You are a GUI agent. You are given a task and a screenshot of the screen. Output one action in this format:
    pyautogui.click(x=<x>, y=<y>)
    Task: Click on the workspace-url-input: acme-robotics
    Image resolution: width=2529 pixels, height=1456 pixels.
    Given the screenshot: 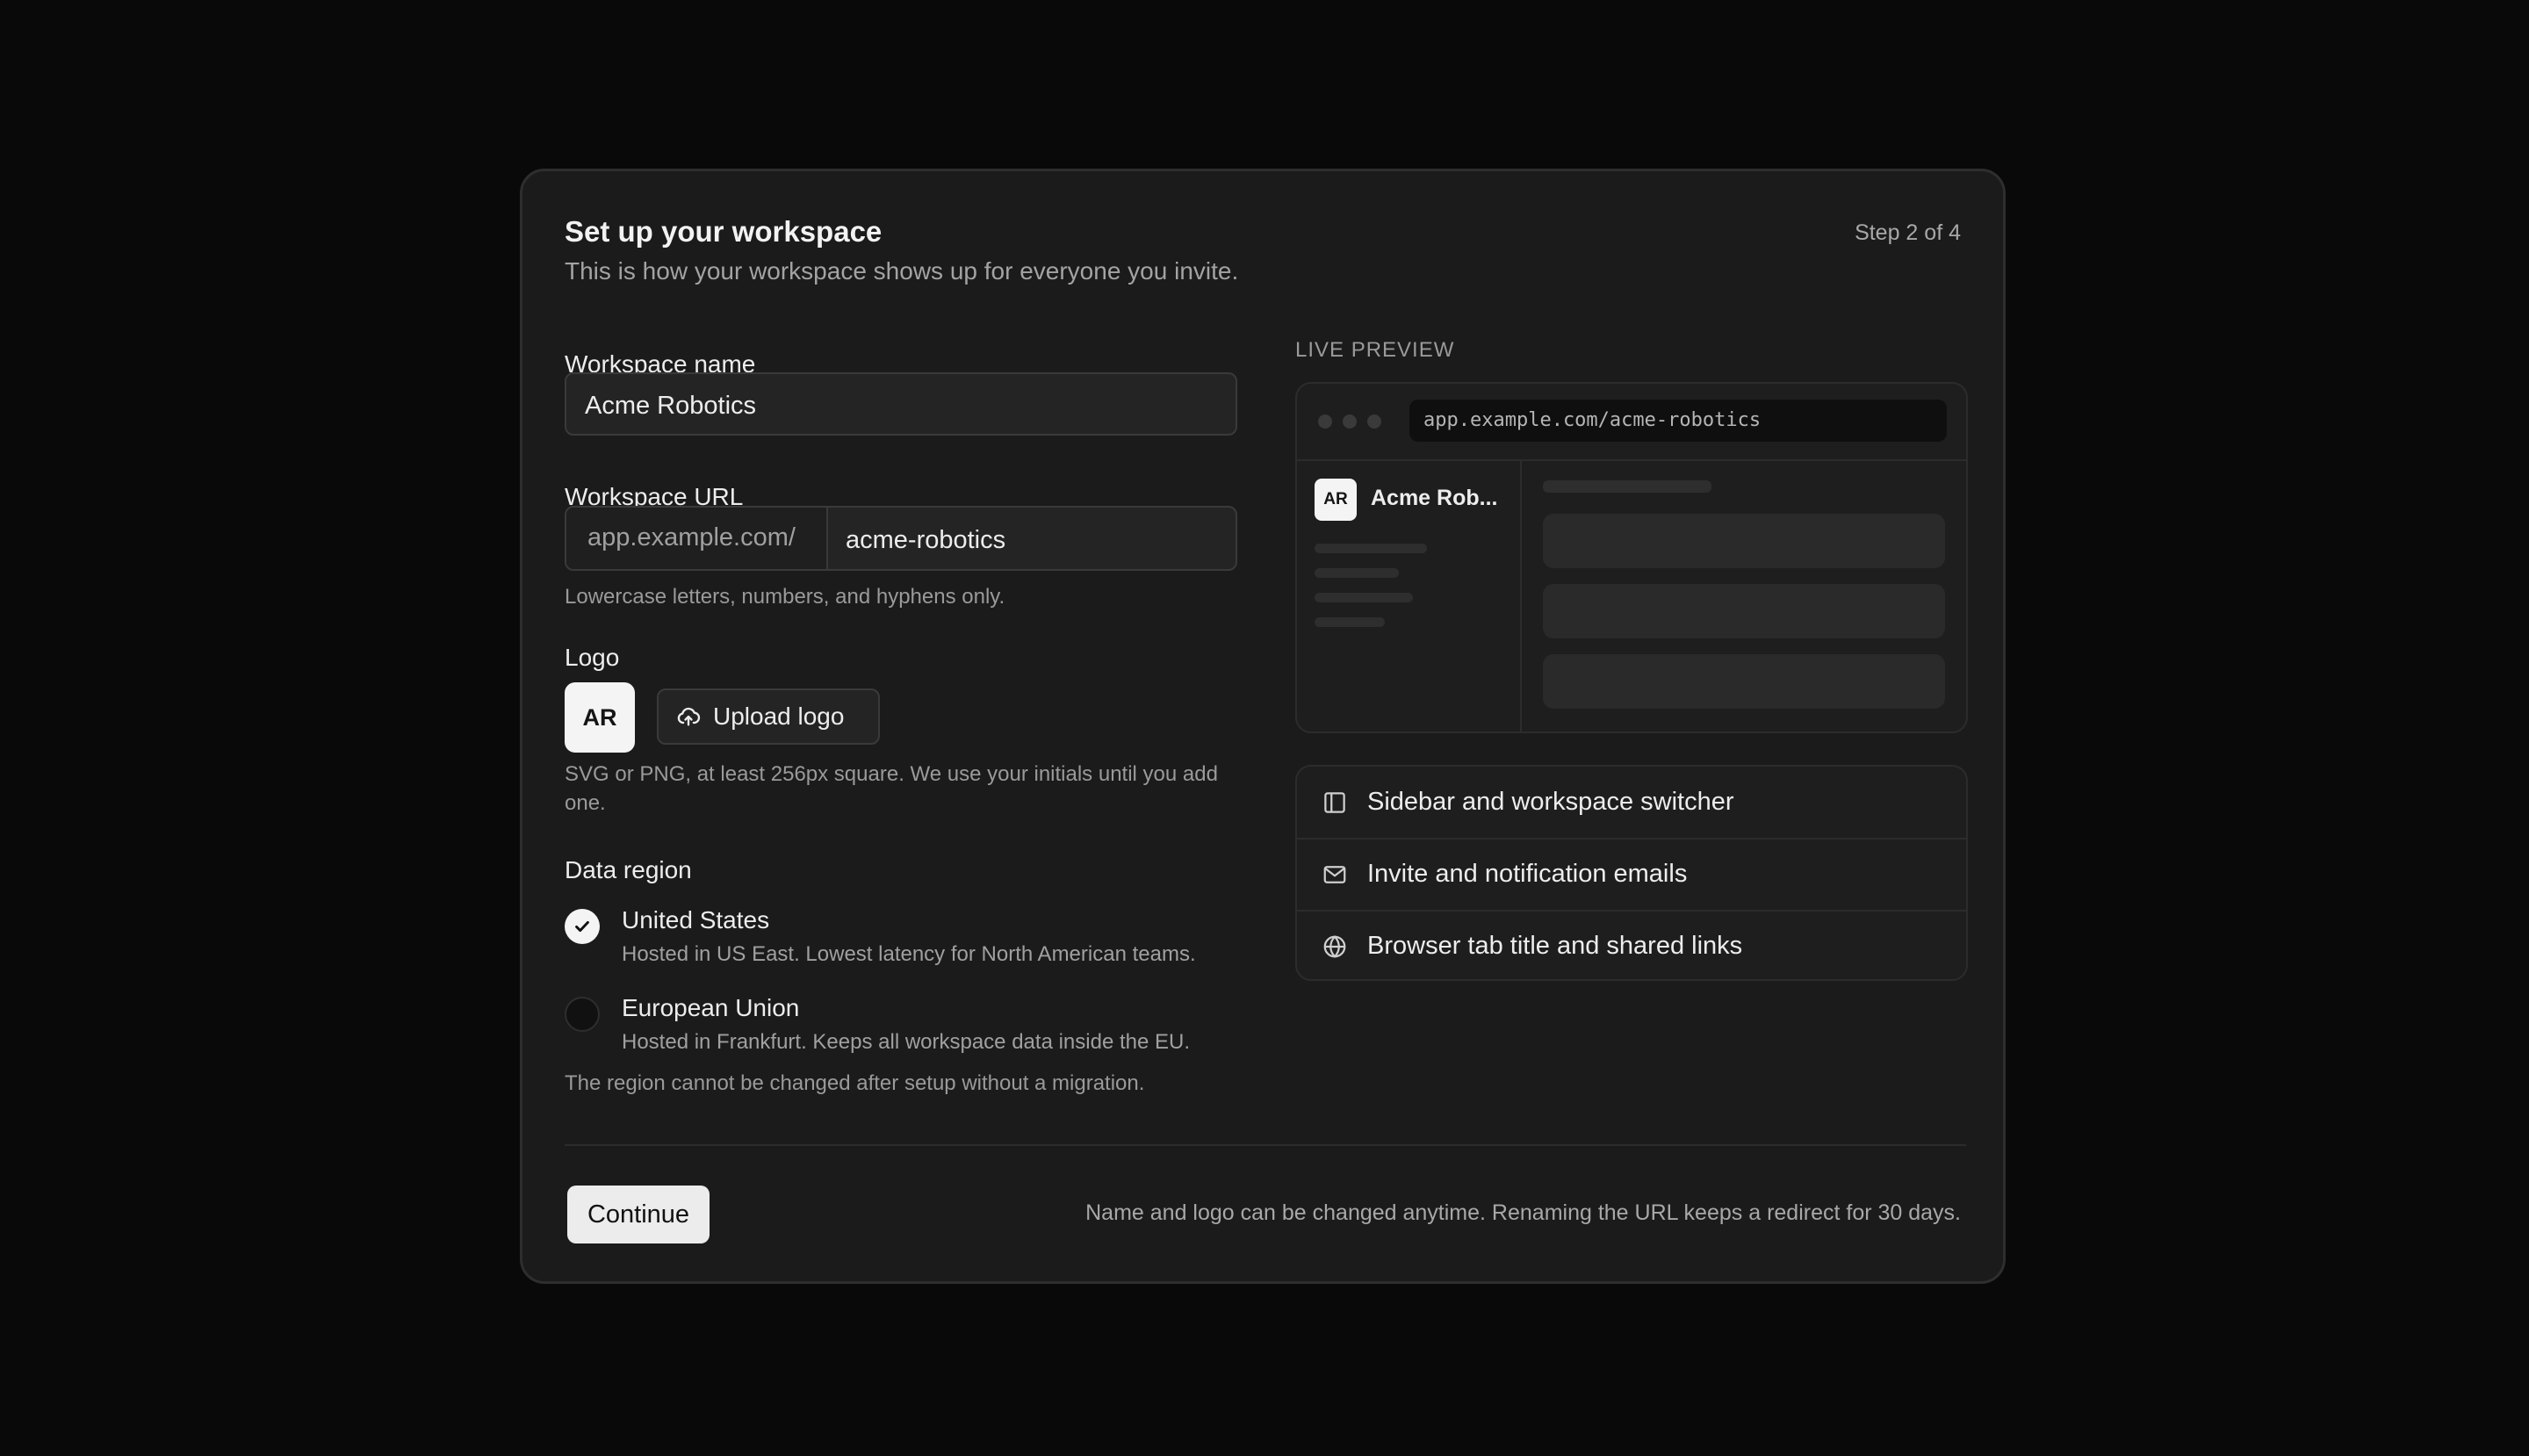 What is the action you would take?
    pyautogui.click(x=1032, y=538)
    